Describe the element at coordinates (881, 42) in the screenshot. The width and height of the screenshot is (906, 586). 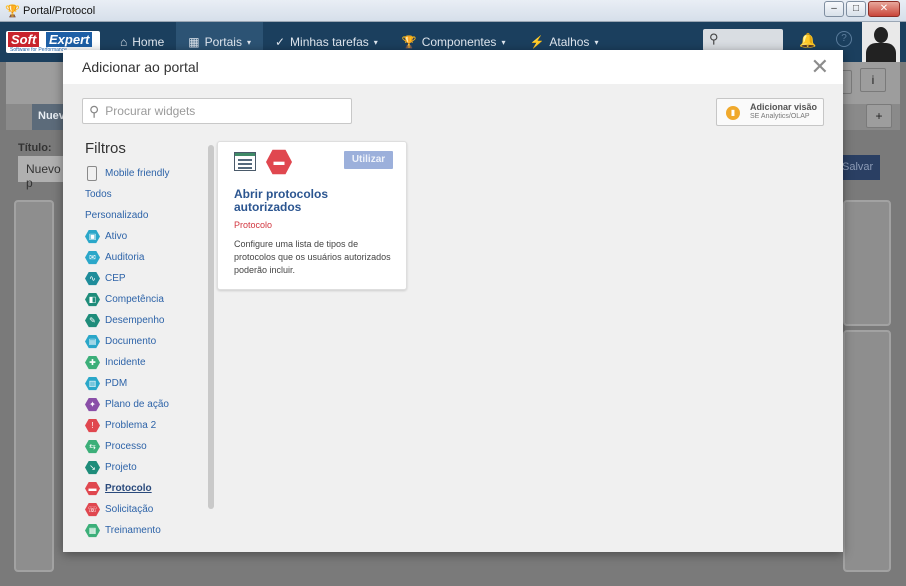
I see `avatar` at that location.